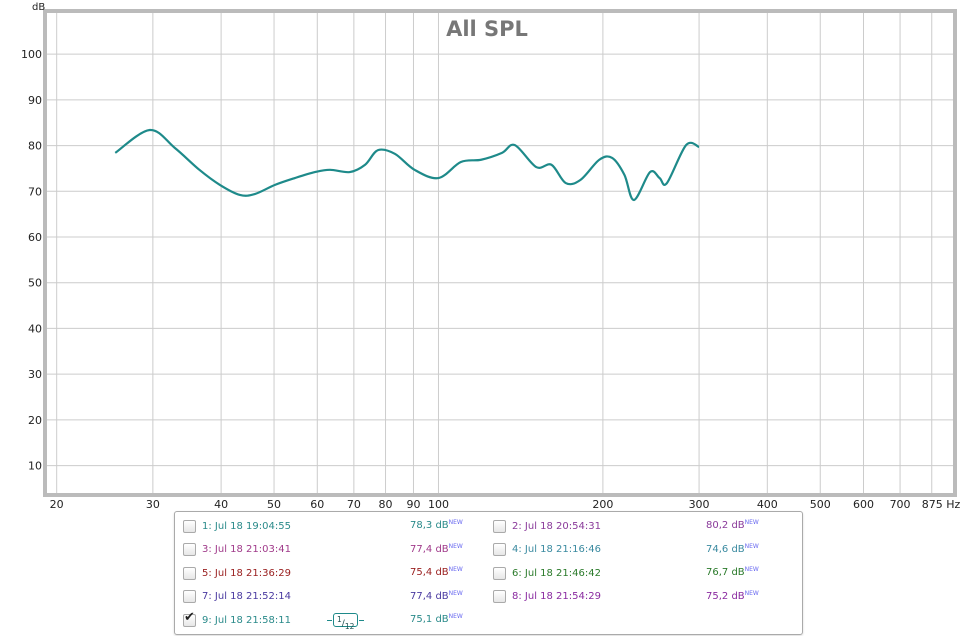 Image resolution: width=975 pixels, height=636 pixels. I want to click on x-tick-label: 875 Hz, so click(941, 504).